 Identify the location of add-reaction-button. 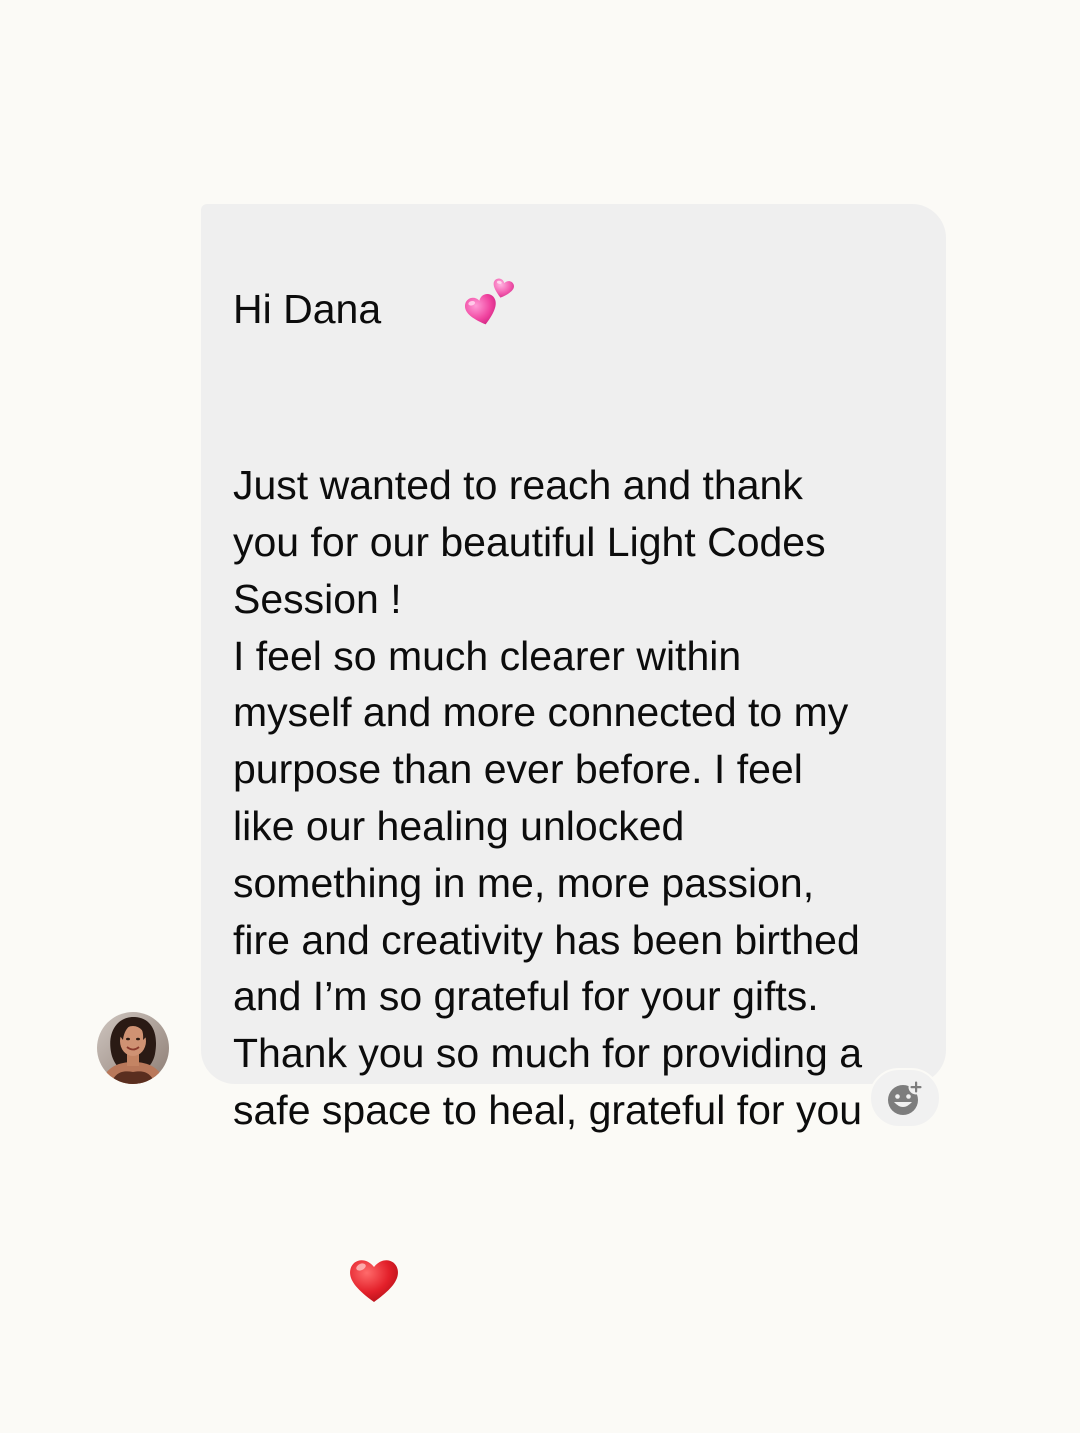
(905, 1098).